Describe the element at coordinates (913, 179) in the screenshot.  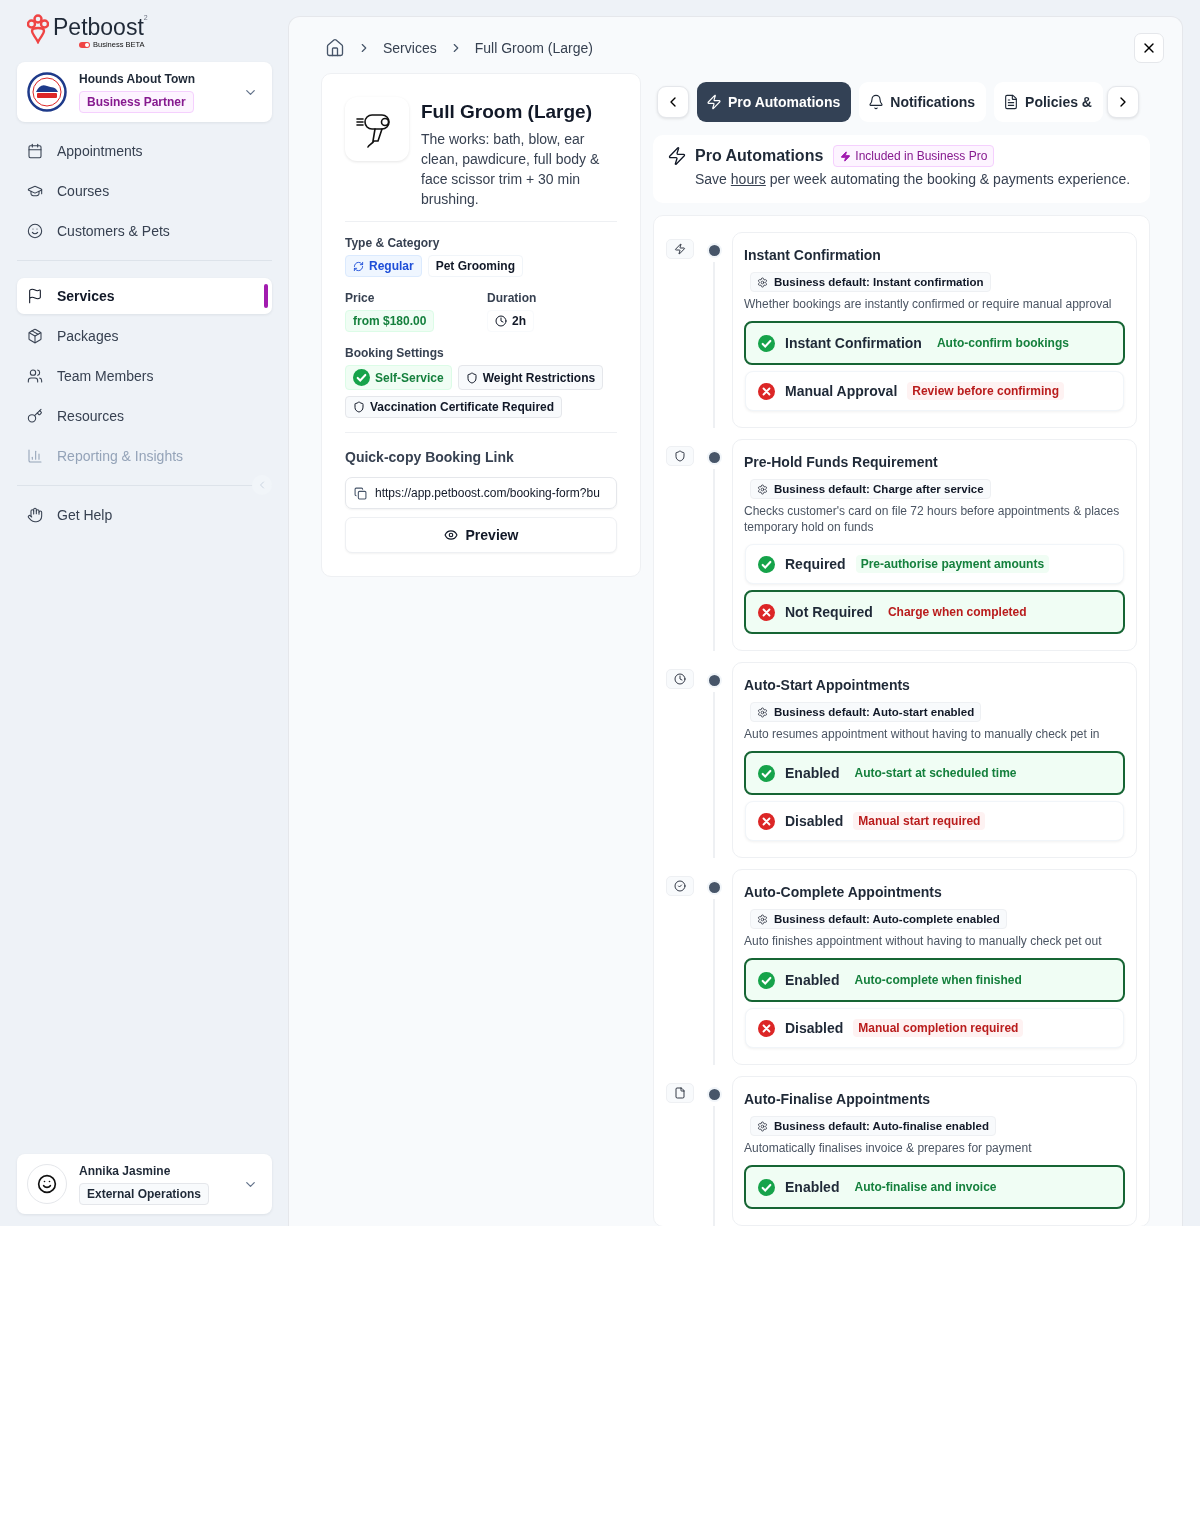
I see `subtitle: Save hours per week automating the booking & payments experience.` at that location.